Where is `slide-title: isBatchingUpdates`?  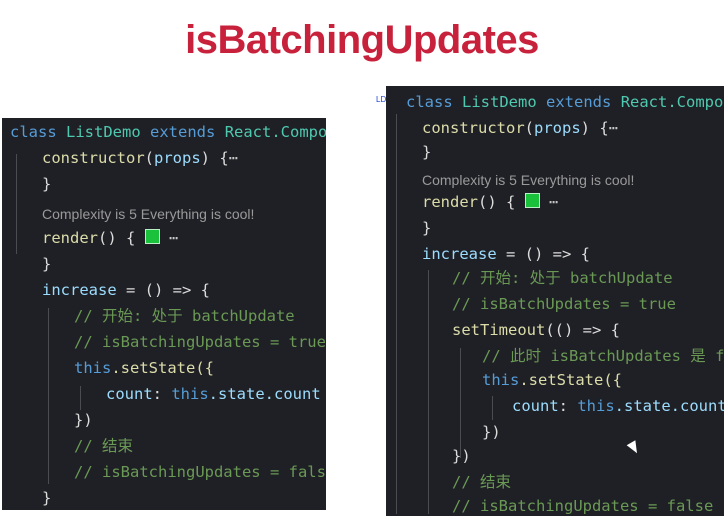 slide-title: isBatchingUpdates is located at coordinates (362, 40).